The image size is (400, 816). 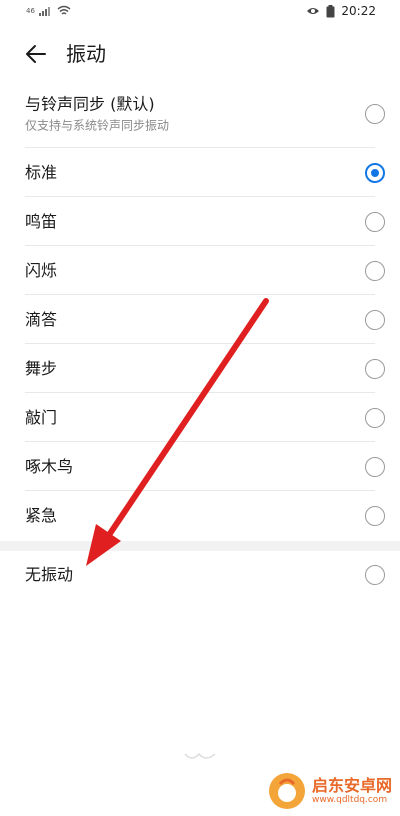 I want to click on status-bar: 46 20:22, so click(x=200, y=13).